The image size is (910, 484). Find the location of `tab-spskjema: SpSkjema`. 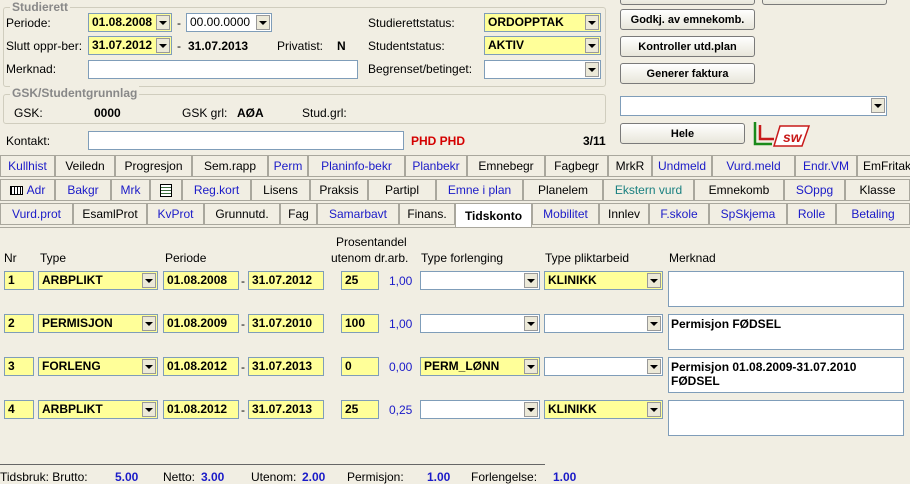

tab-spskjema: SpSkjema is located at coordinates (748, 214).